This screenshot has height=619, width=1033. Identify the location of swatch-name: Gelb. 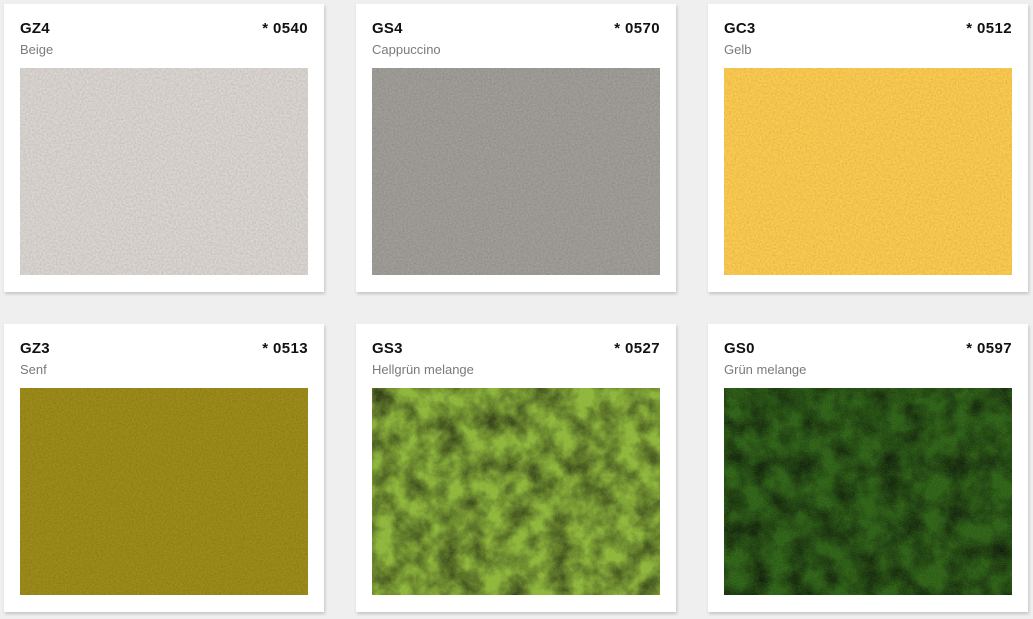
(738, 49).